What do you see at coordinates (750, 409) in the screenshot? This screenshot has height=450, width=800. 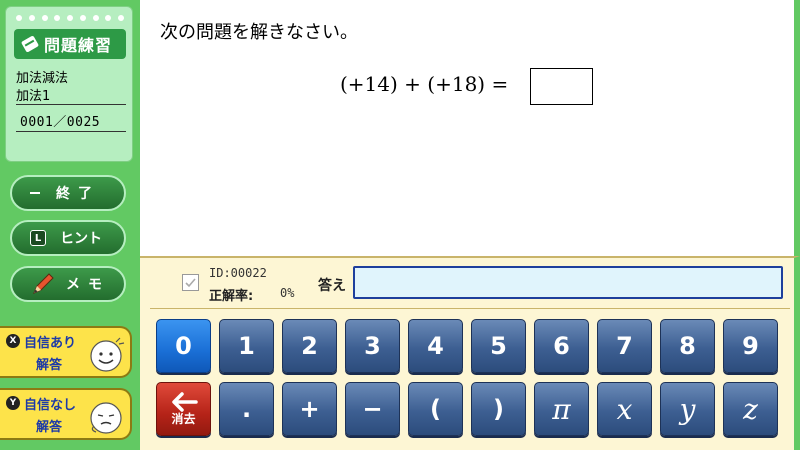 I see `key-z: z` at bounding box center [750, 409].